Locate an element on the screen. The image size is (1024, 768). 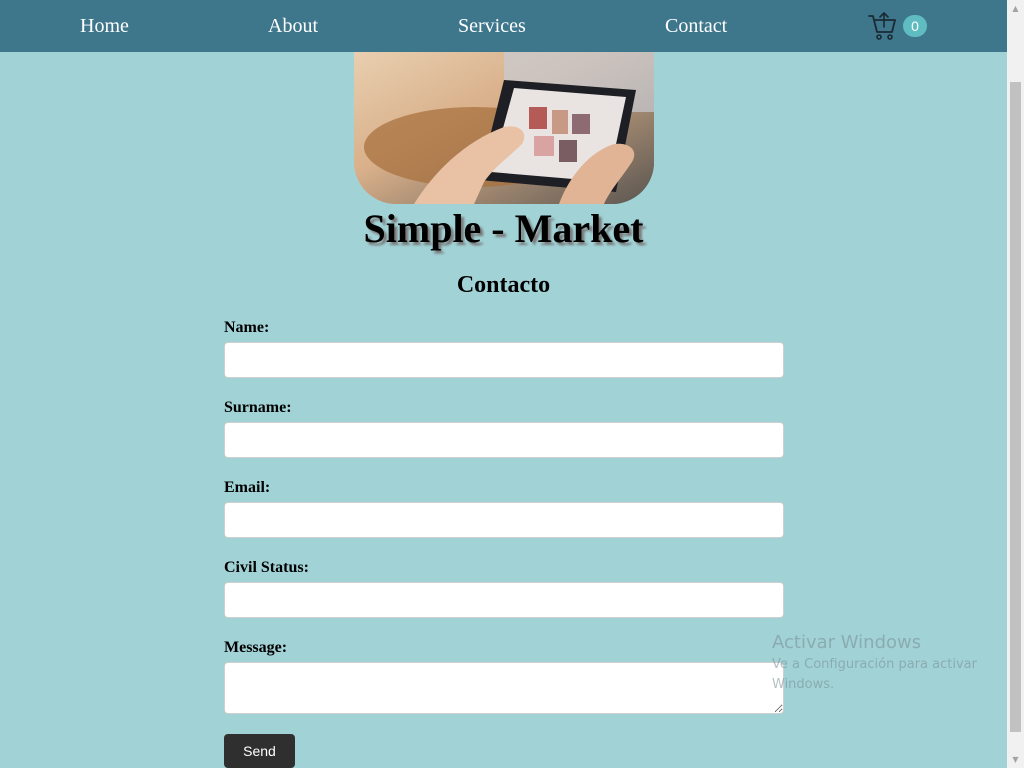
watermark-title: Activar Windows is located at coordinates (847, 642).